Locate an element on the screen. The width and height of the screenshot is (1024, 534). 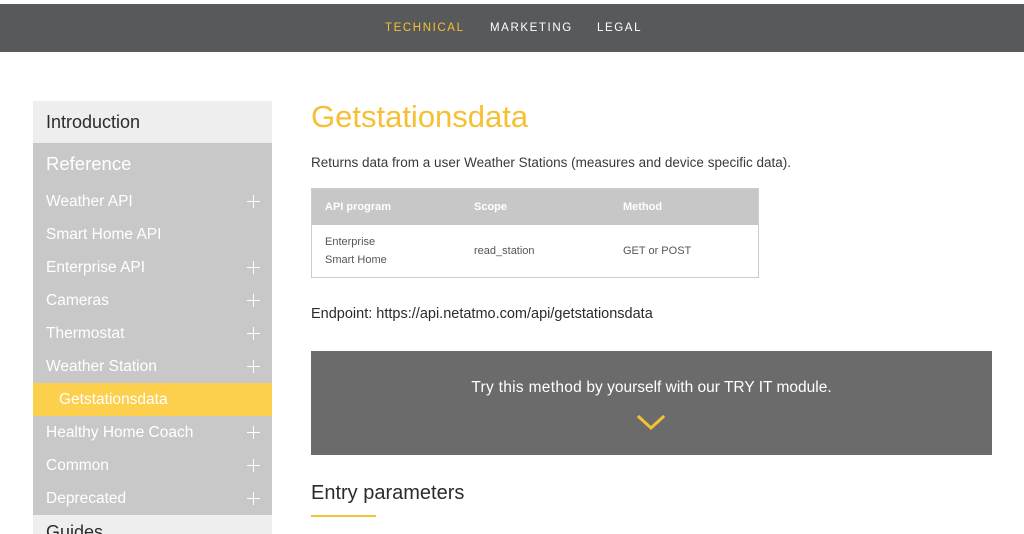
sidebar-item-enterprise-api: Enterprise API is located at coordinates (152, 267).